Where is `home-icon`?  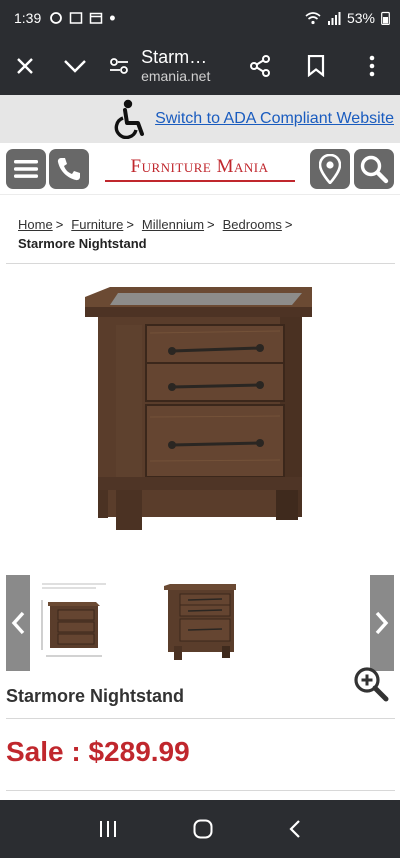
home-icon is located at coordinates (203, 829).